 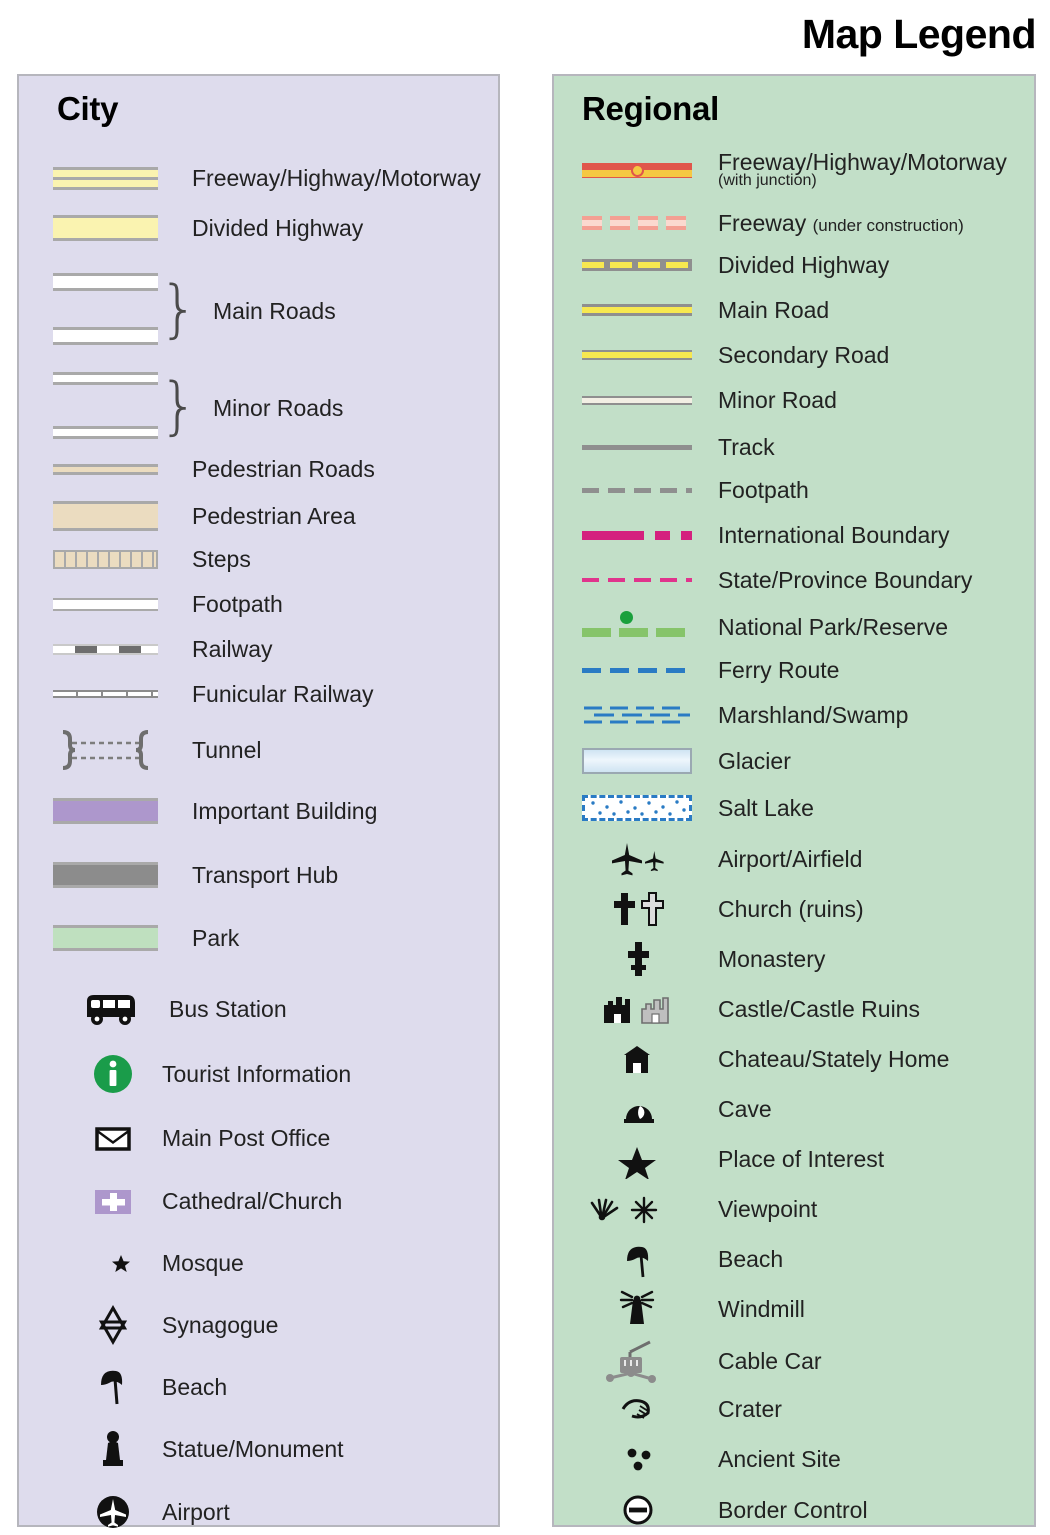 I want to click on legend-label: Place of Interest, so click(x=801, y=1158).